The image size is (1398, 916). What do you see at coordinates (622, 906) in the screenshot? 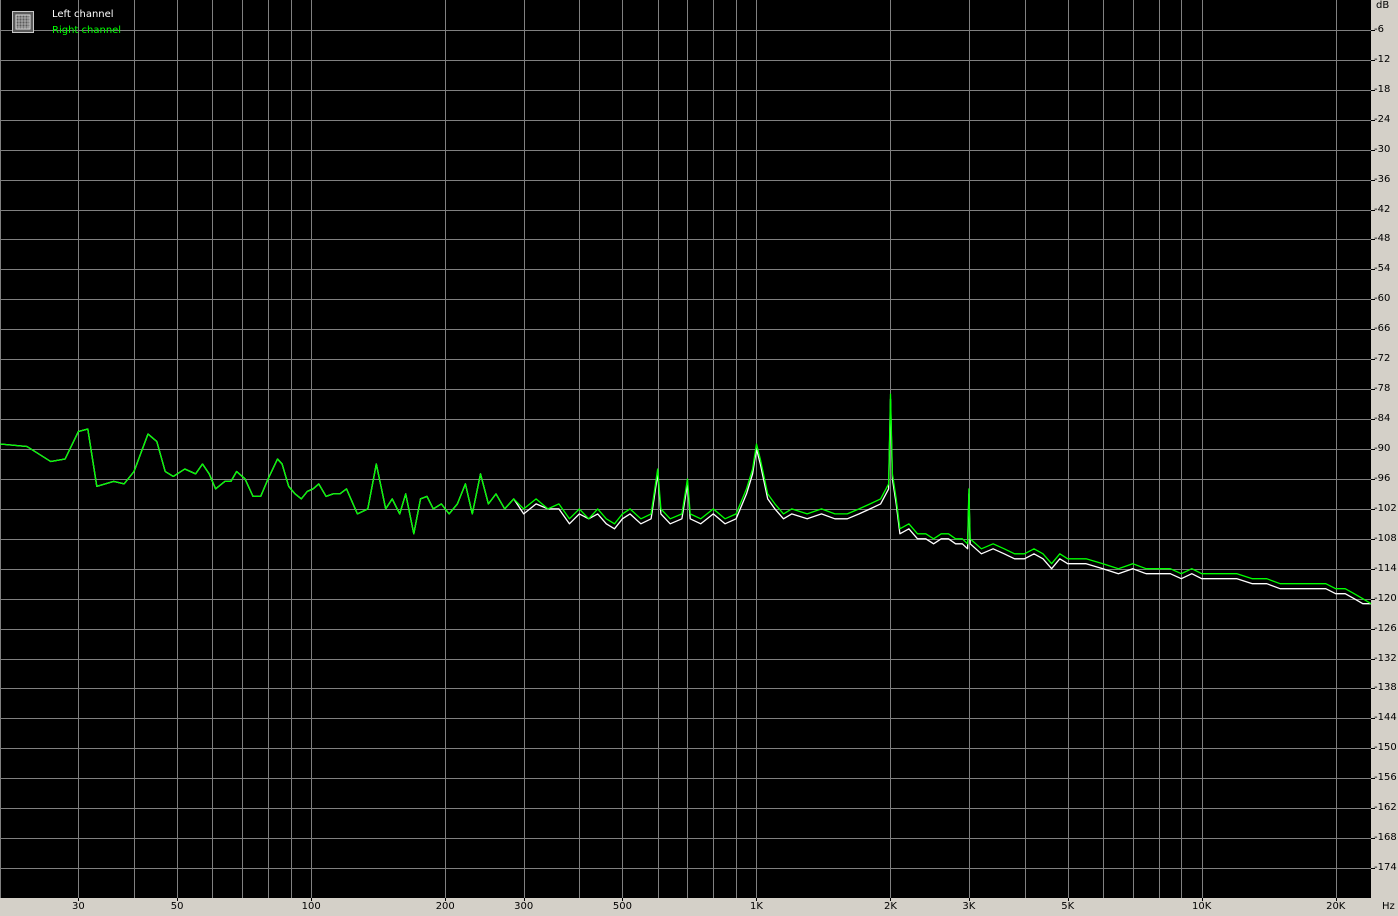
I see `x-tick-label: 500` at bounding box center [622, 906].